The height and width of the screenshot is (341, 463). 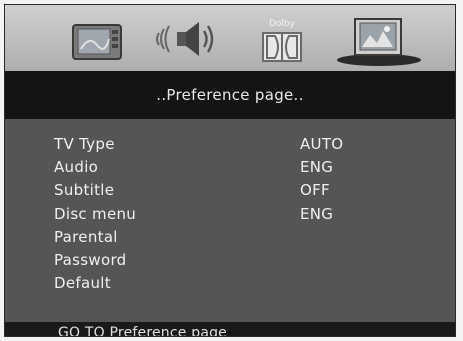 I want to click on tab-preference, so click(x=379, y=40).